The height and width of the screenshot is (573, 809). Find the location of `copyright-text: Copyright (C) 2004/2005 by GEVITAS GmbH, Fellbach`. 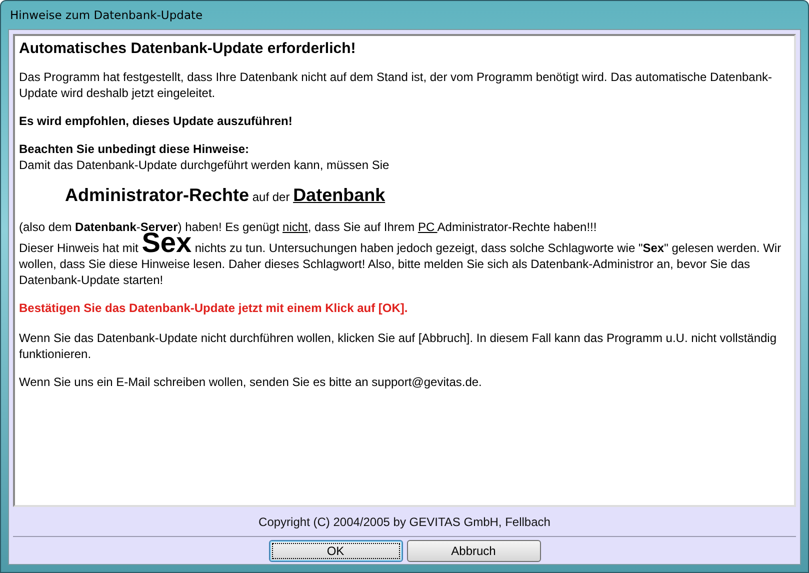

copyright-text: Copyright (C) 2004/2005 by GEVITAS GmbH, Fellbach is located at coordinates (404, 522).